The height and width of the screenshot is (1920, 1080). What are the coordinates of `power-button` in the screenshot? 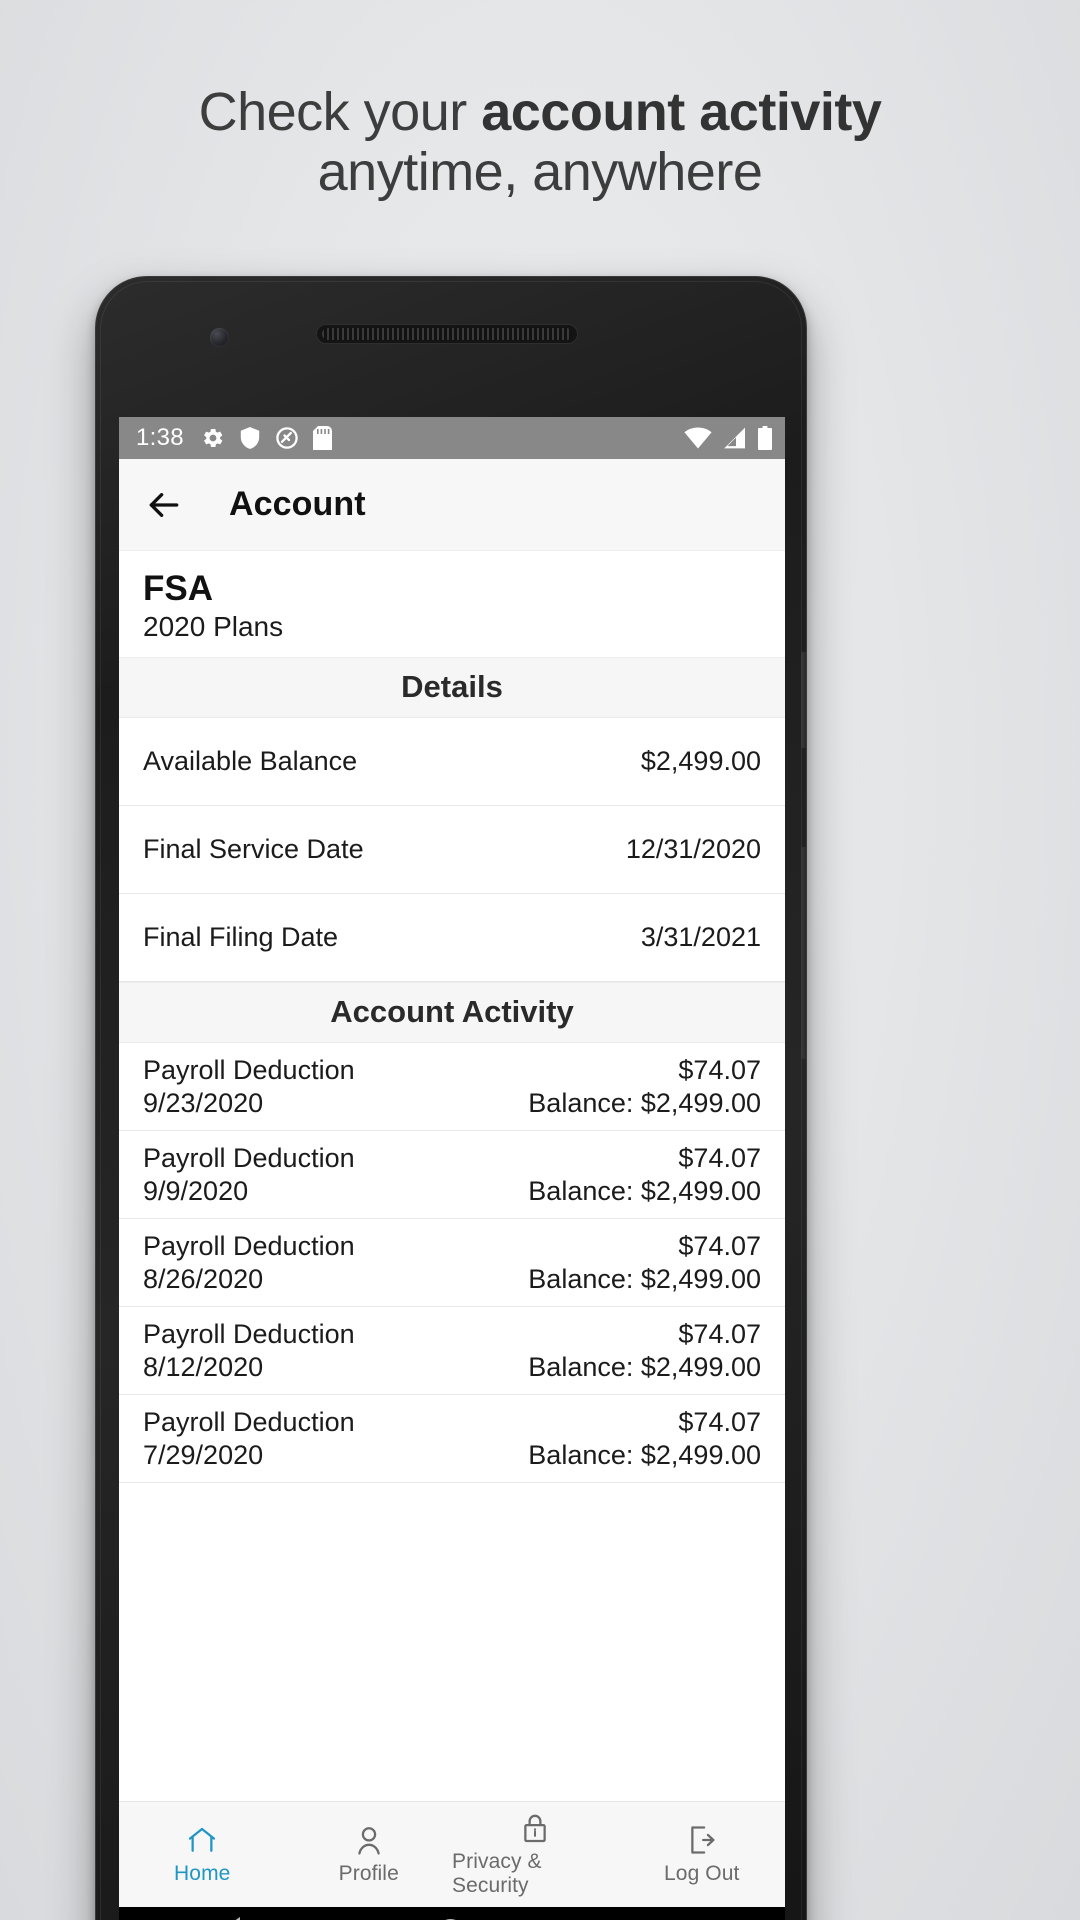 It's located at (803, 953).